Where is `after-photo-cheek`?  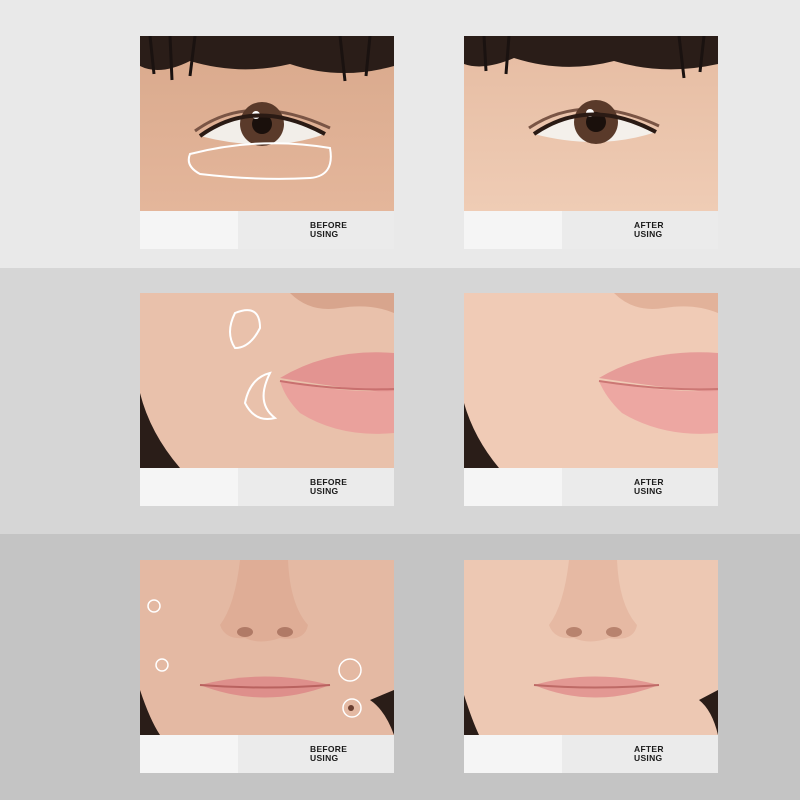 after-photo-cheek is located at coordinates (591, 380).